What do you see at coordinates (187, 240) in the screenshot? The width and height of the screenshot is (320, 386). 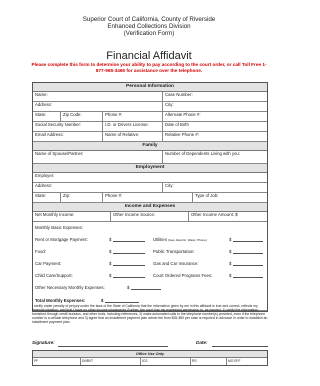 I see `utilities-note: (Gas, Electric, Water, Phone)` at bounding box center [187, 240].